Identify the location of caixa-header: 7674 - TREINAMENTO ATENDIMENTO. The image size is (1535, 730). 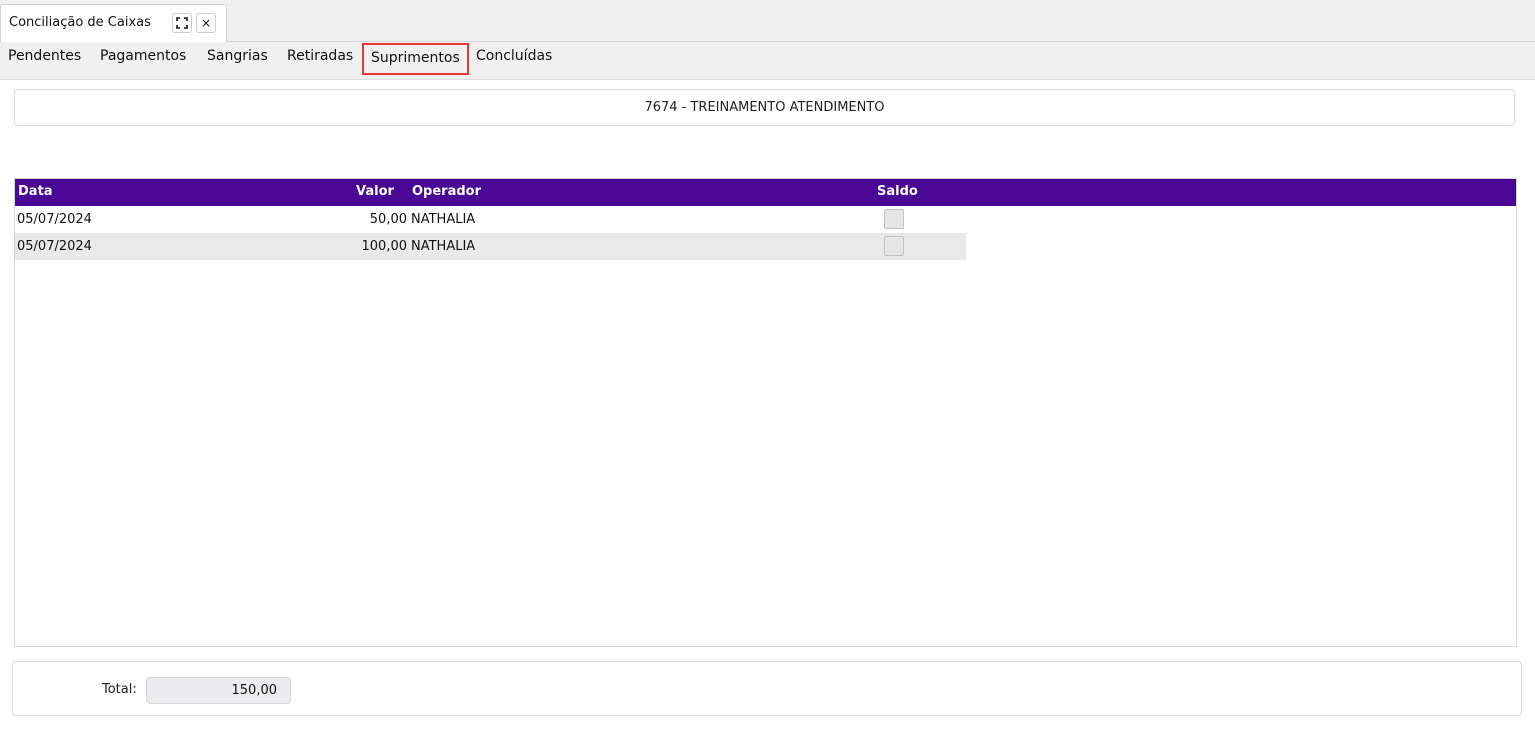
(764, 107).